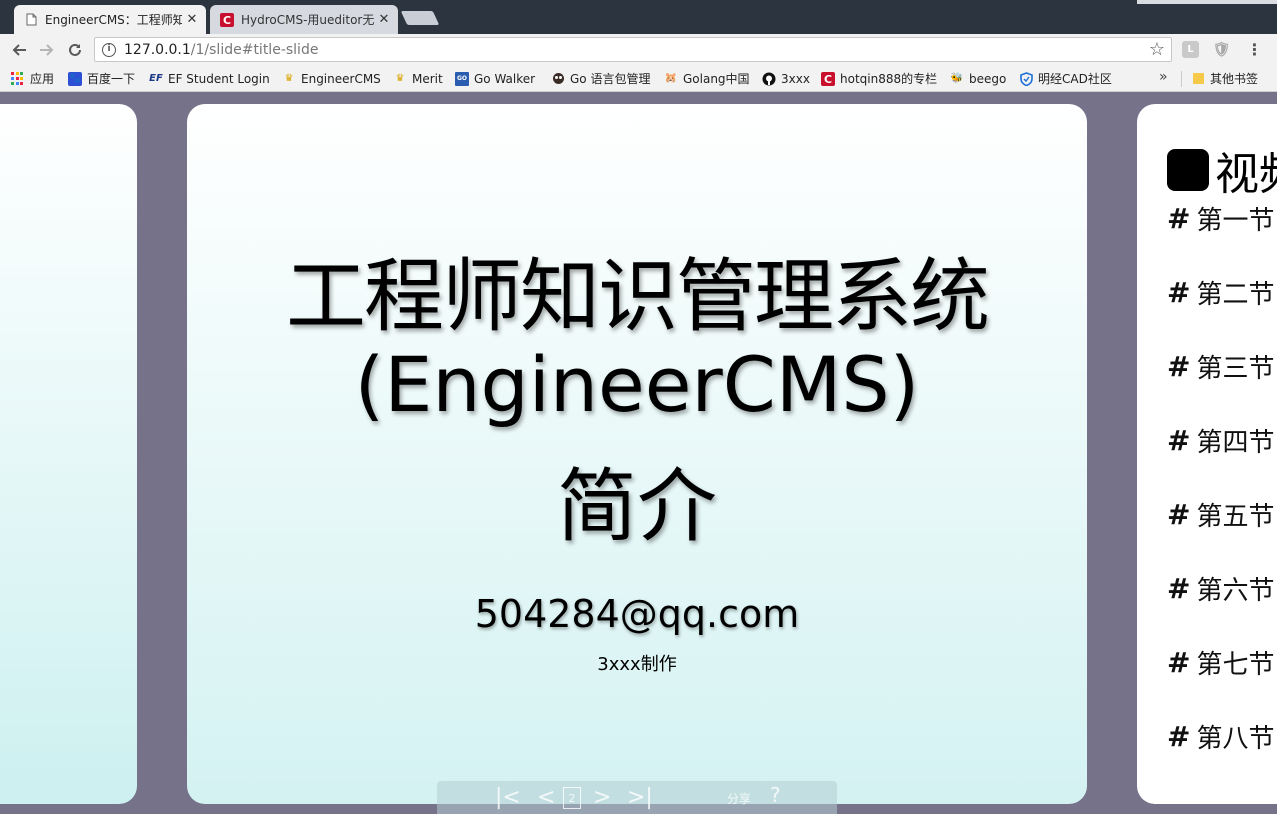  What do you see at coordinates (546, 797) in the screenshot?
I see `prev-slide-button: <` at bounding box center [546, 797].